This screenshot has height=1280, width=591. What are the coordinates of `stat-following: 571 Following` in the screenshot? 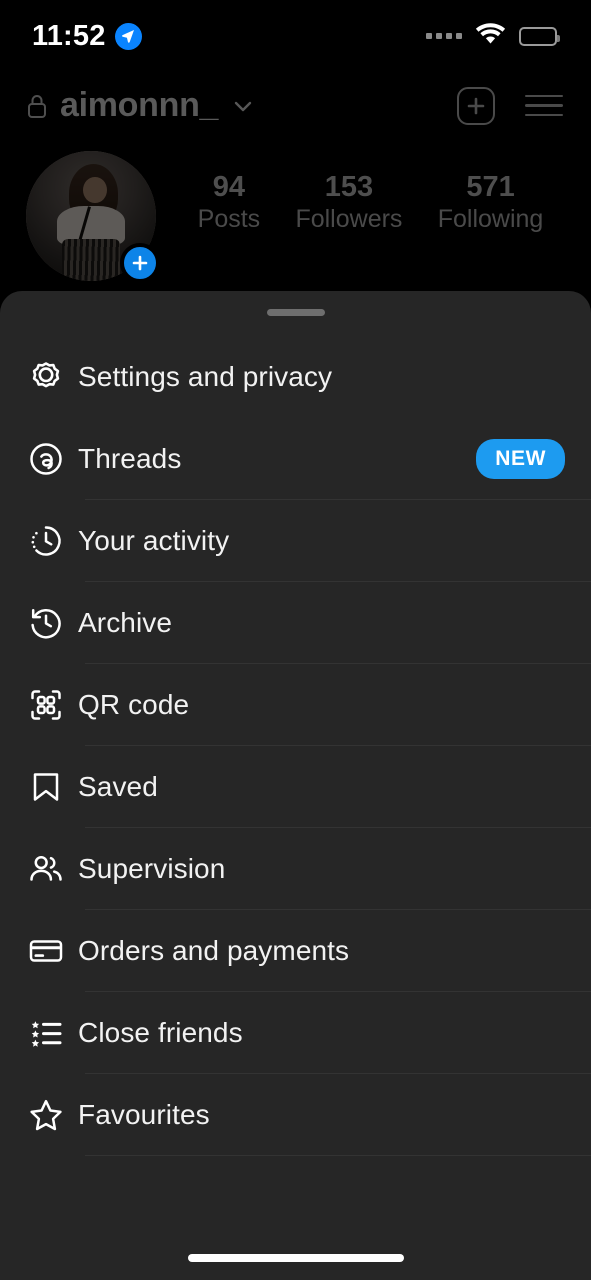 It's located at (491, 201).